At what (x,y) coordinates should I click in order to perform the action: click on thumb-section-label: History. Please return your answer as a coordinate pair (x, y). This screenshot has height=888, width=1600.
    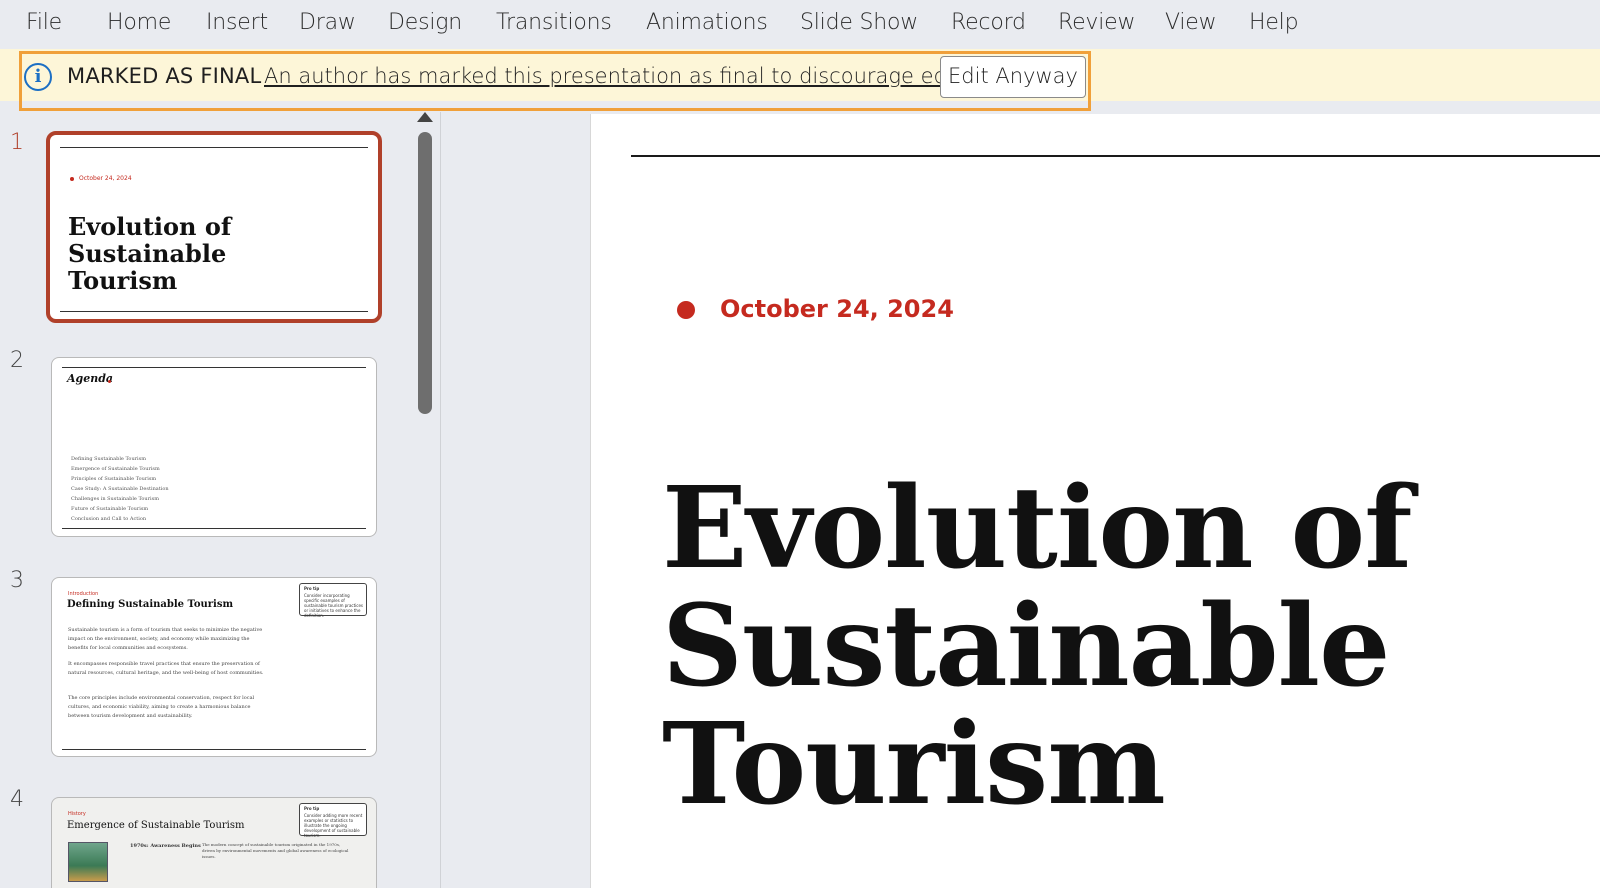
    Looking at the image, I should click on (77, 814).